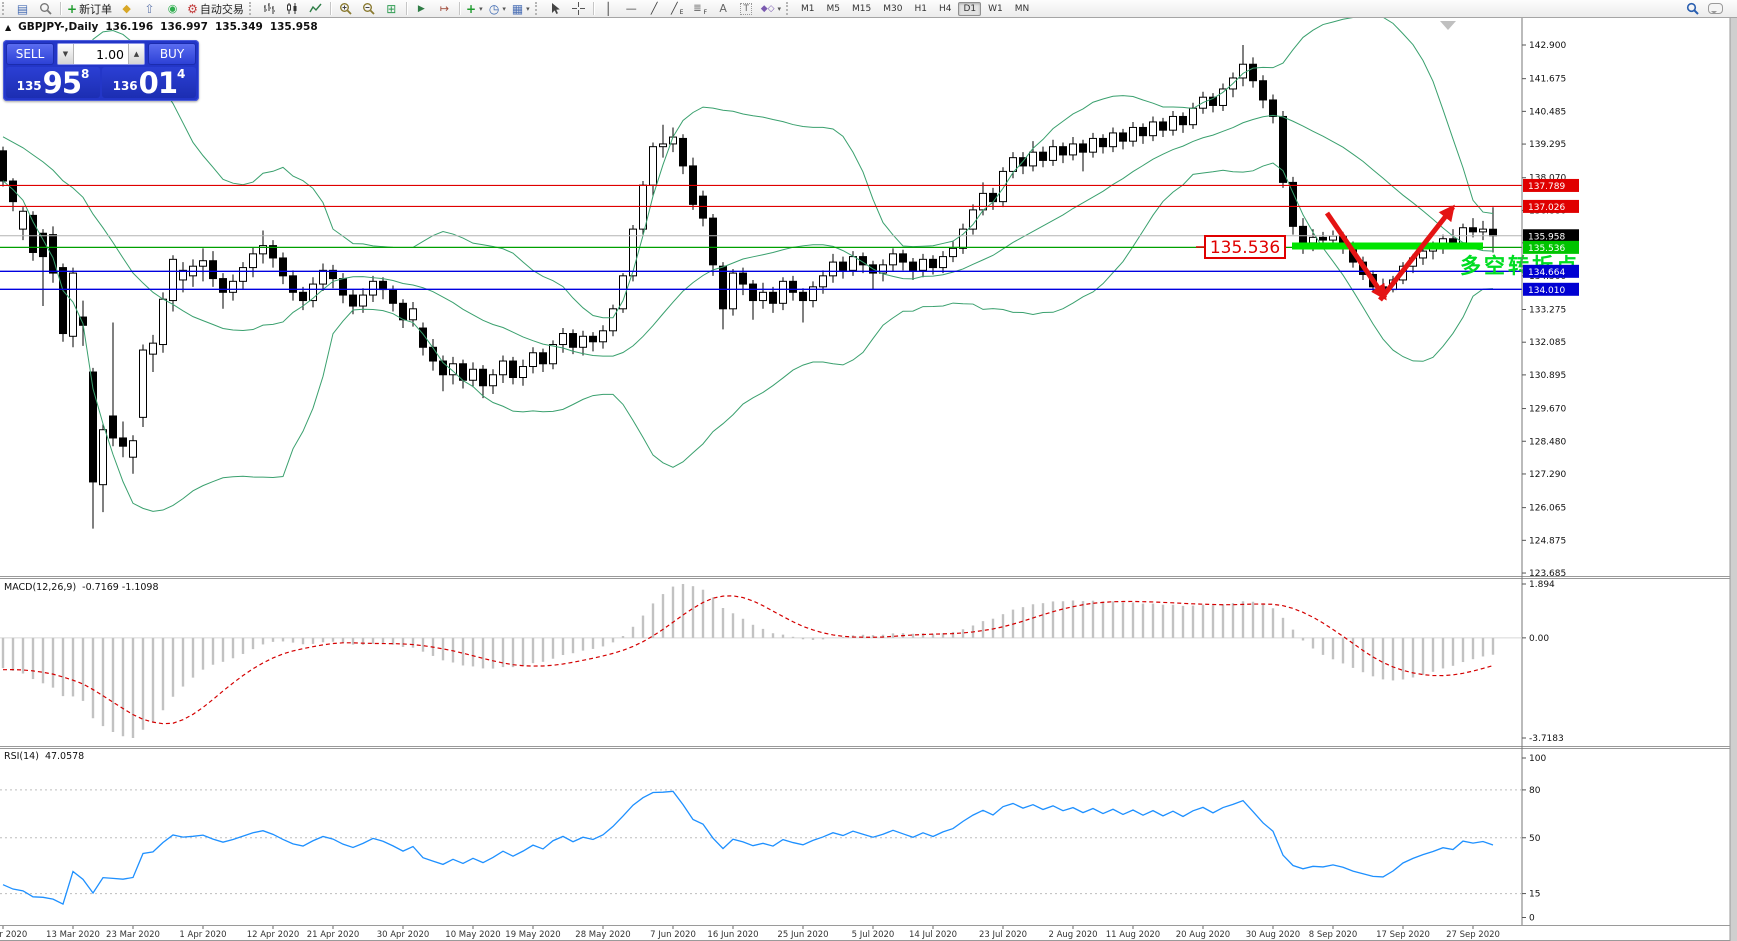 The width and height of the screenshot is (1737, 941). I want to click on publish-button: ⇧, so click(149, 8).